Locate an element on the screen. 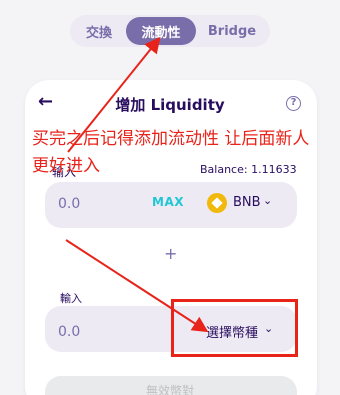 This screenshot has width=340, height=395. plus-icon: + is located at coordinates (171, 253).